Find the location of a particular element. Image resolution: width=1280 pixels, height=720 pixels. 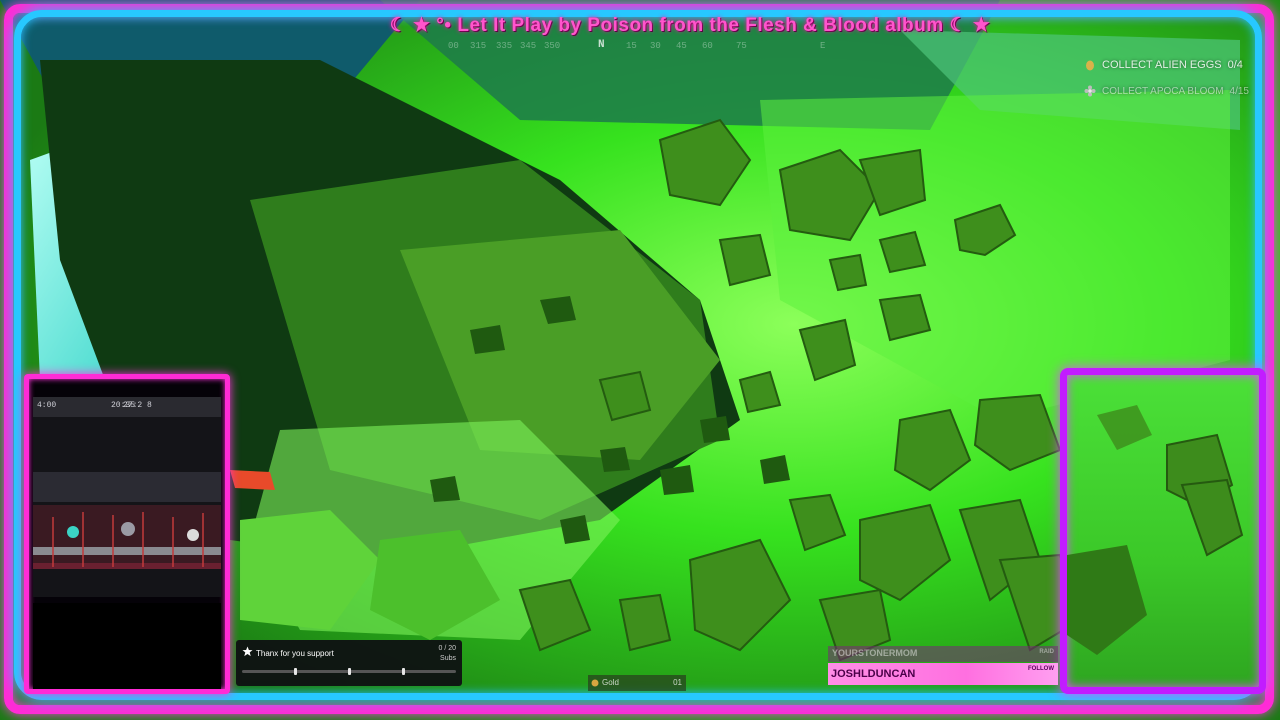

previous-alert-tag: RAID is located at coordinates (1046, 652).